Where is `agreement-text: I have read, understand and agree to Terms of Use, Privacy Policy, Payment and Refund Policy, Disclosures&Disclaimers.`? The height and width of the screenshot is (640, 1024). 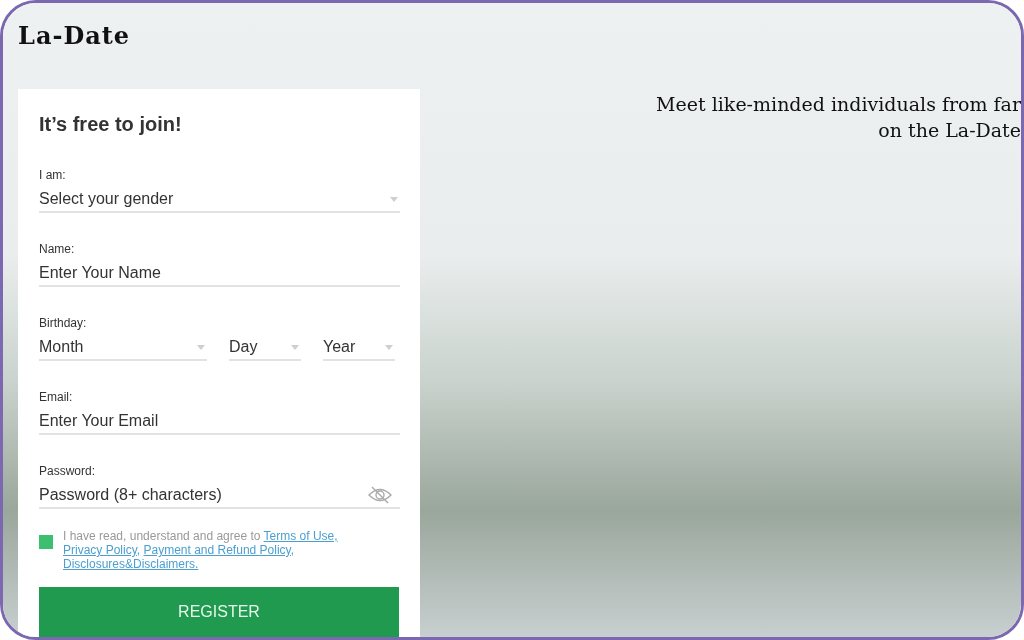
agreement-text: I have read, understand and agree to Terms of Use, Privacy Policy, Payment and Refund Policy, Disclosures&Disclaimers. is located at coordinates (201, 550).